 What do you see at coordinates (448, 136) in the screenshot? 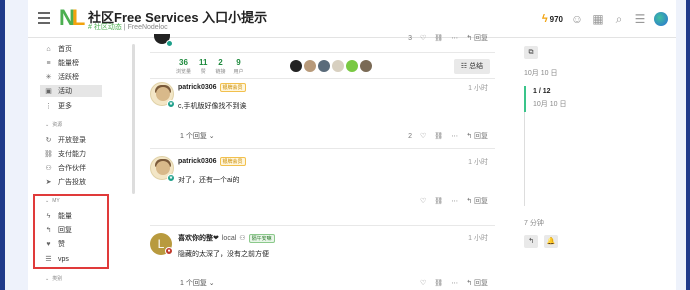
I see `post-actions: 2 ♡ ⛓ ⋯ ↰ 回复` at bounding box center [448, 136].